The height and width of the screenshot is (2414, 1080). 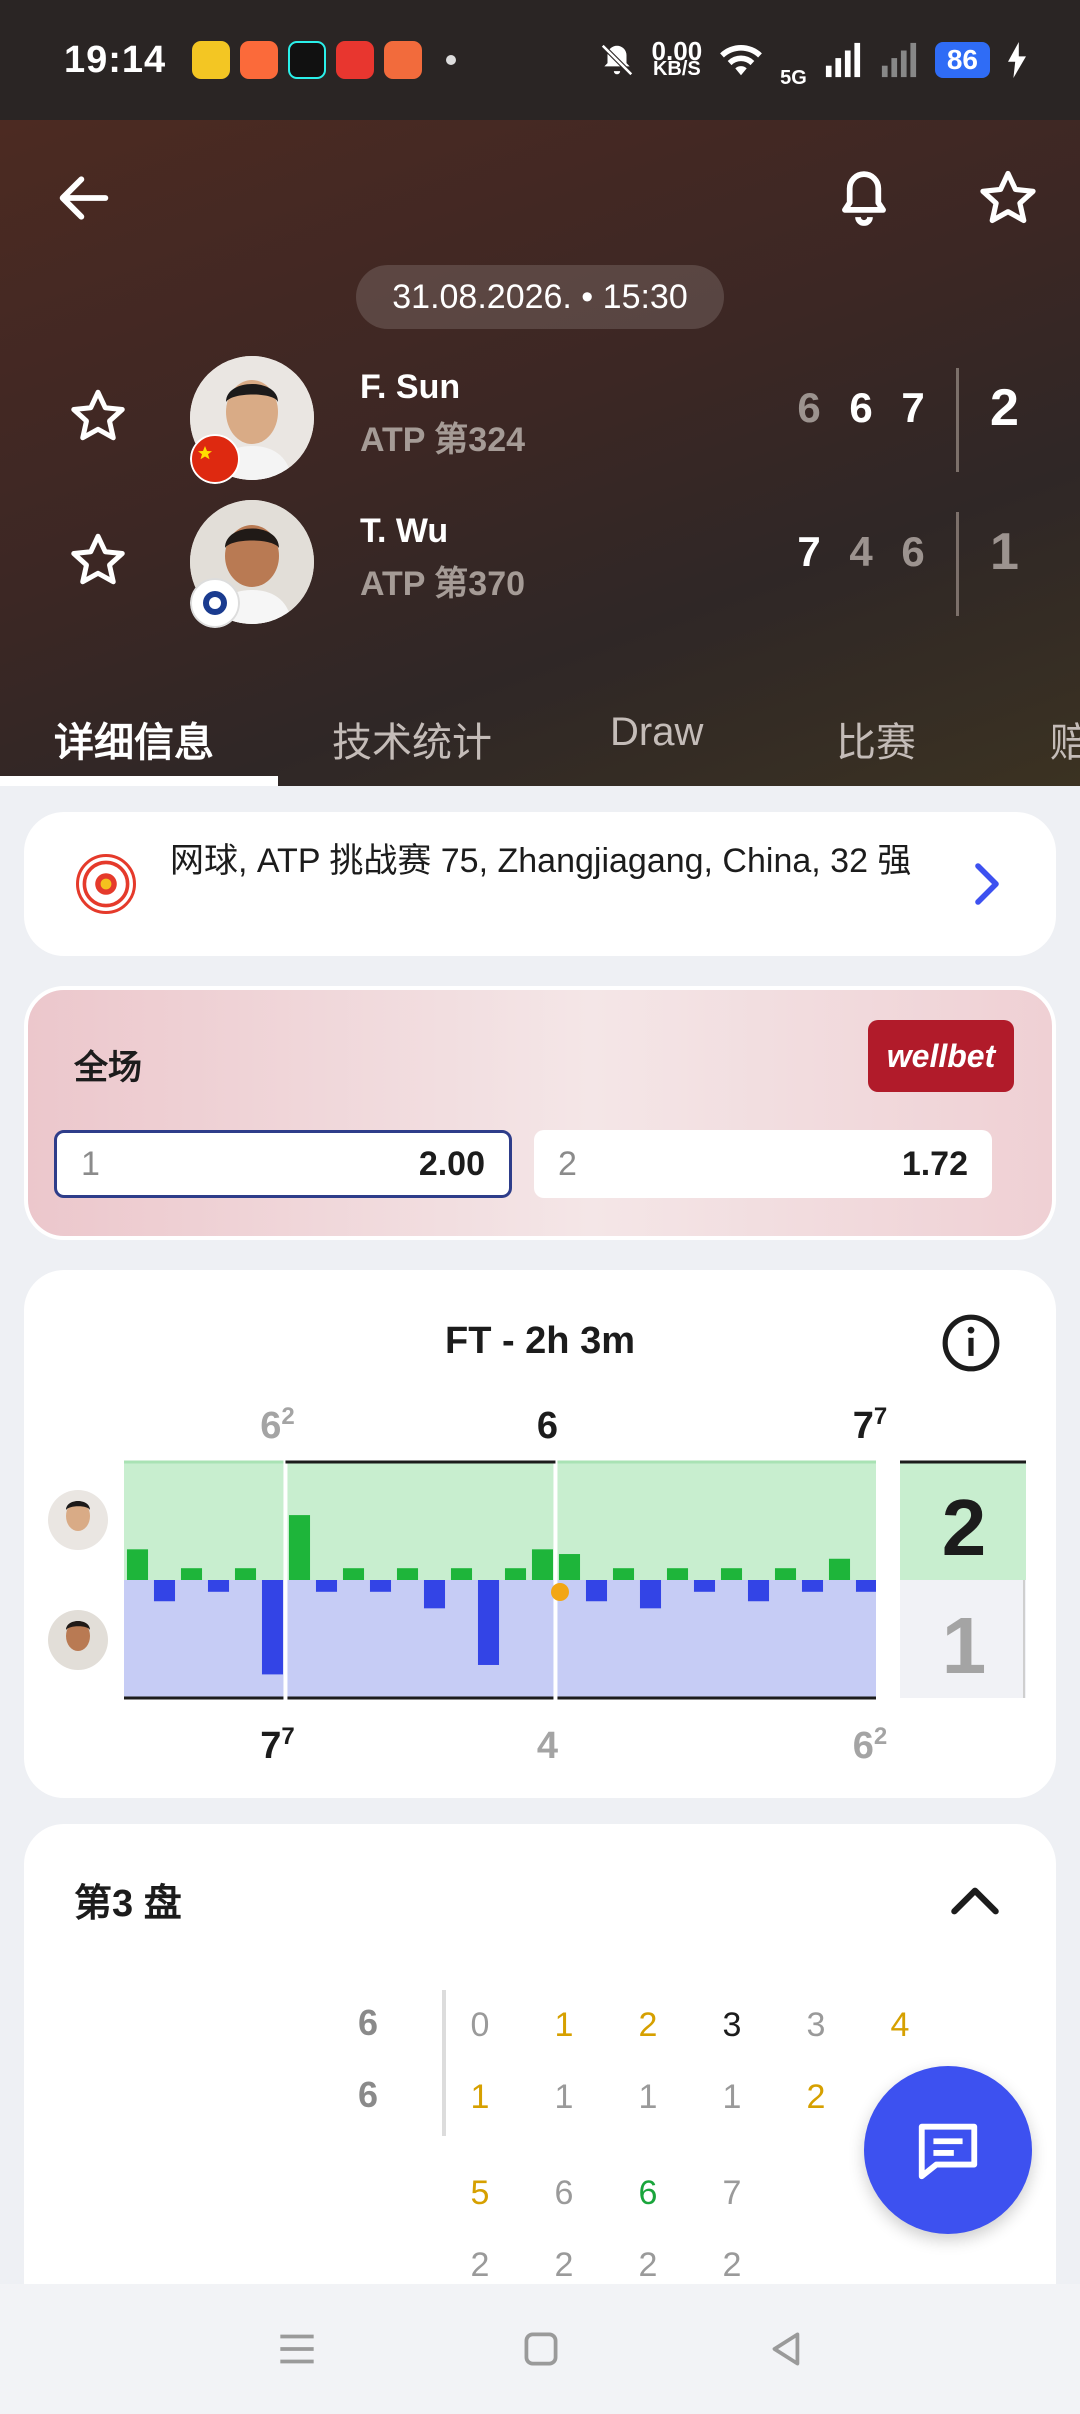 What do you see at coordinates (108, 1068) in the screenshot?
I see `odds-market-title: 全场` at bounding box center [108, 1068].